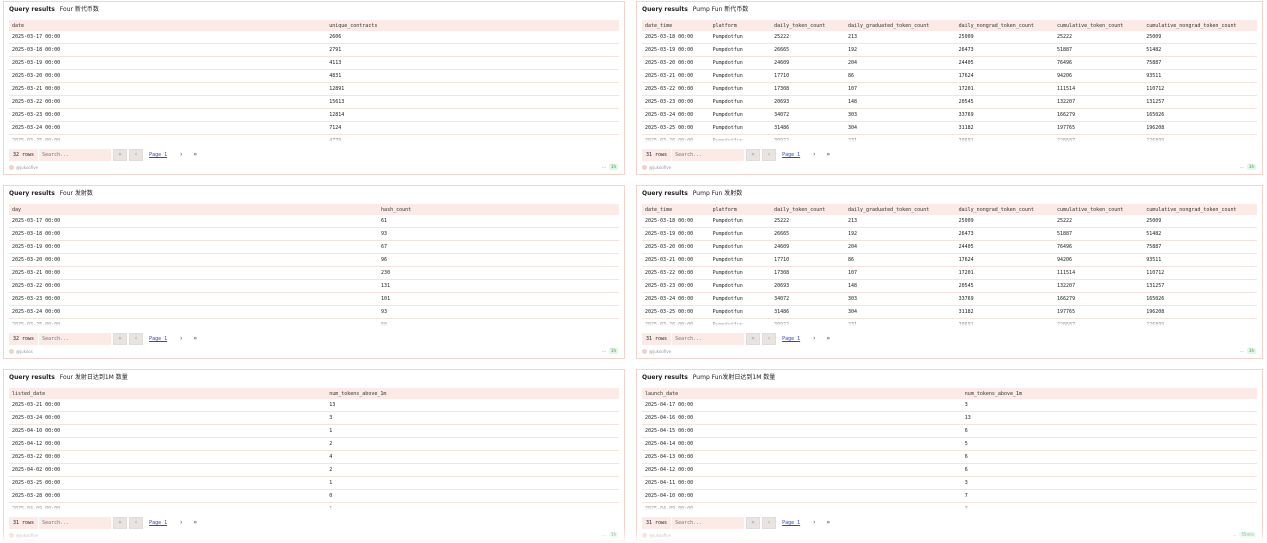  I want to click on column-header: hash_count, so click(498, 209).